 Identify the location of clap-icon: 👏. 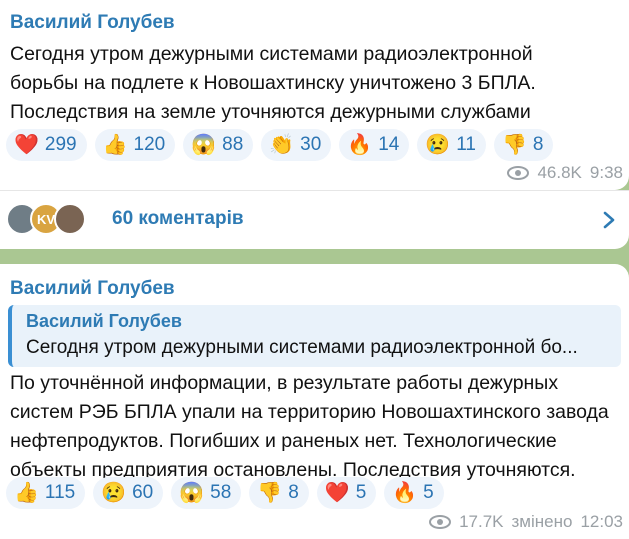
(282, 145).